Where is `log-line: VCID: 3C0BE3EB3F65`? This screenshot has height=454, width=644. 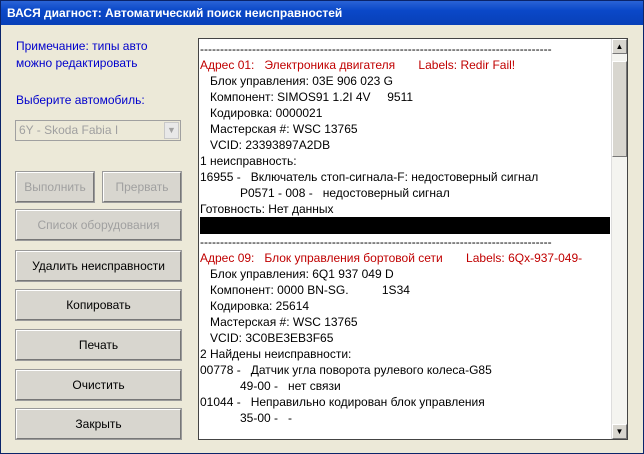
log-line: VCID: 3C0BE3EB3F65 is located at coordinates (267, 338).